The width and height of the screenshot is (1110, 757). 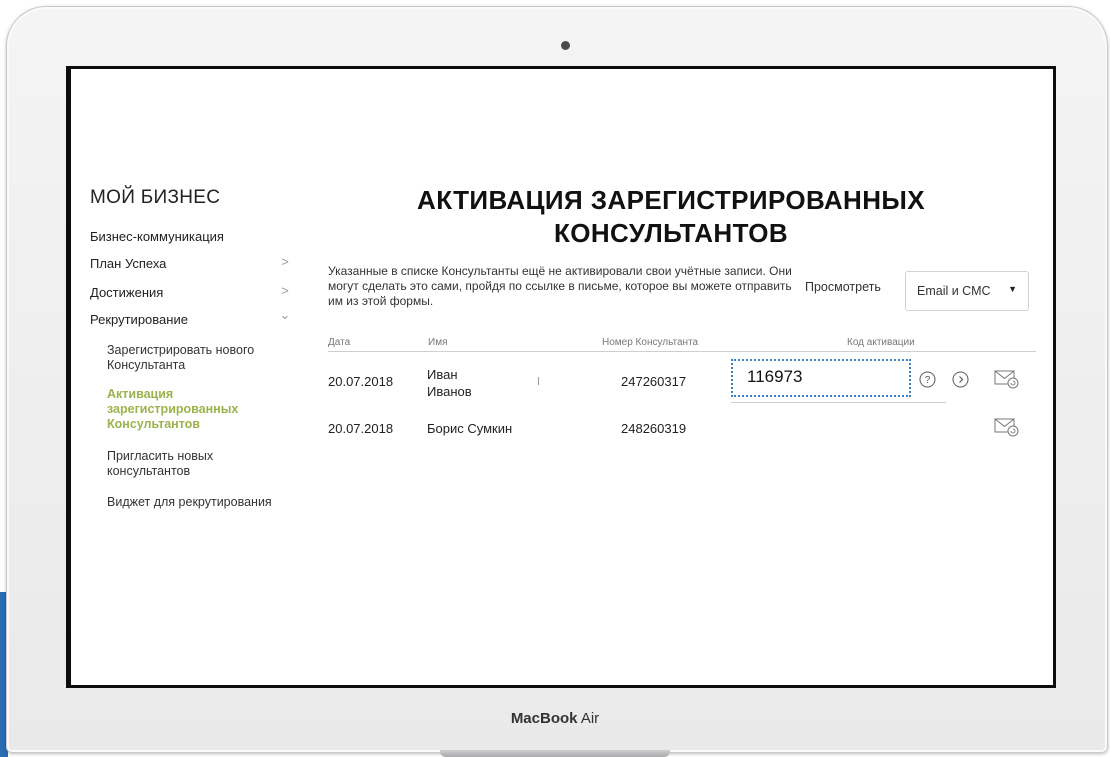 What do you see at coordinates (682, 351) in the screenshot?
I see `header-divider` at bounding box center [682, 351].